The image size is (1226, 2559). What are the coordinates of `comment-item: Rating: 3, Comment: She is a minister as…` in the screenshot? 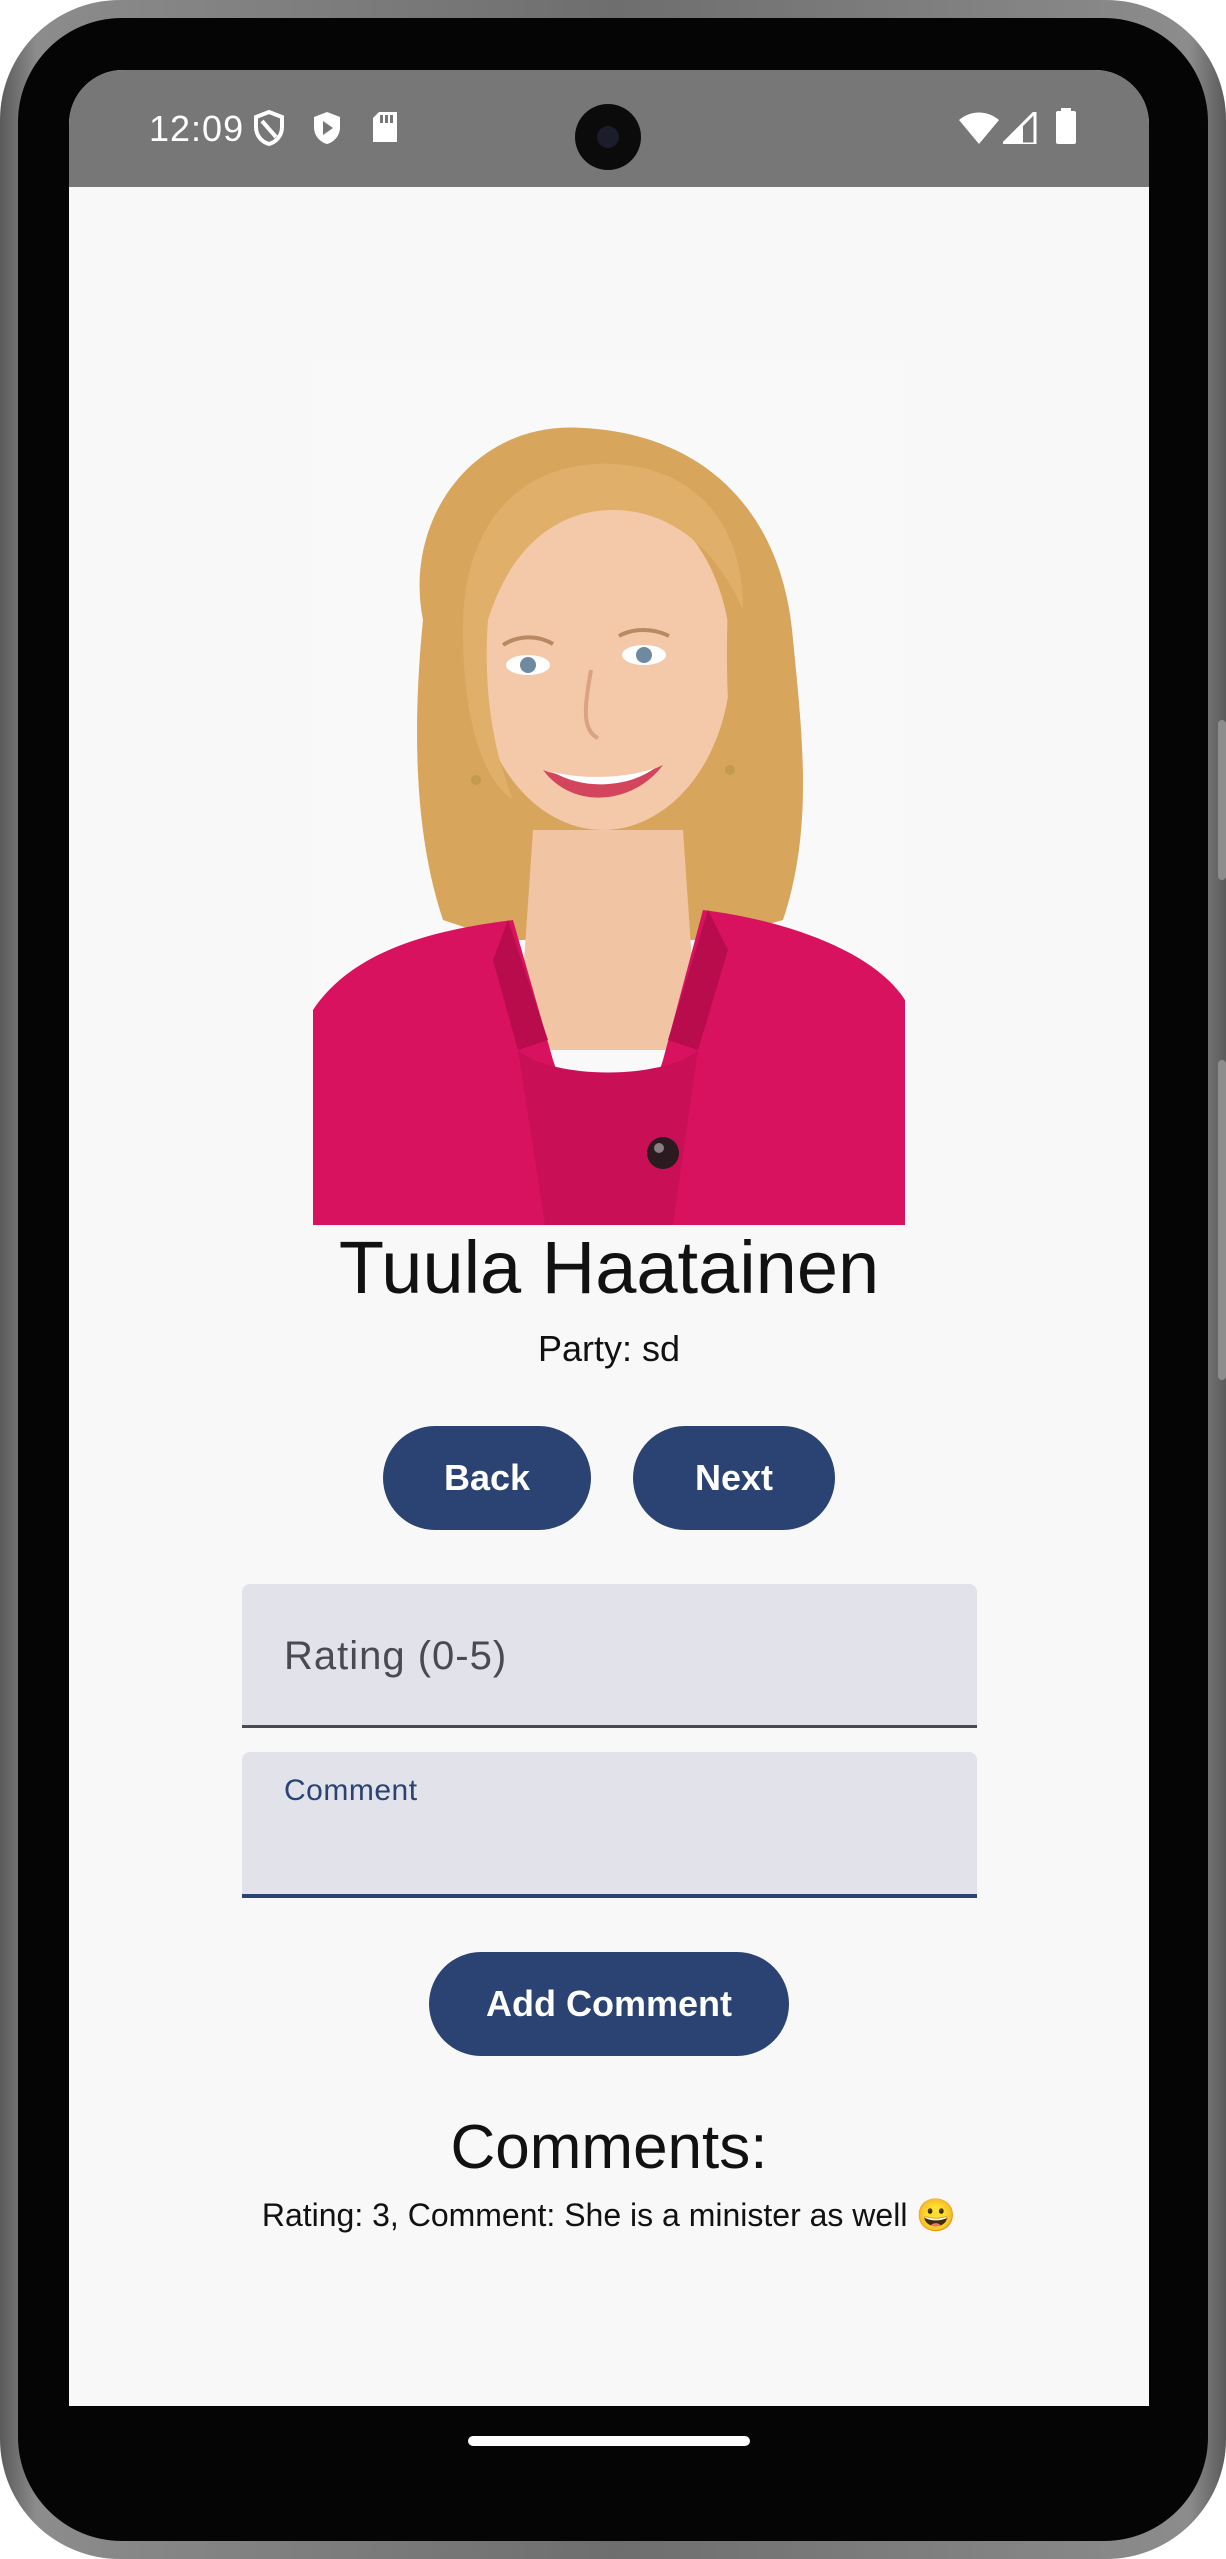 It's located at (609, 2215).